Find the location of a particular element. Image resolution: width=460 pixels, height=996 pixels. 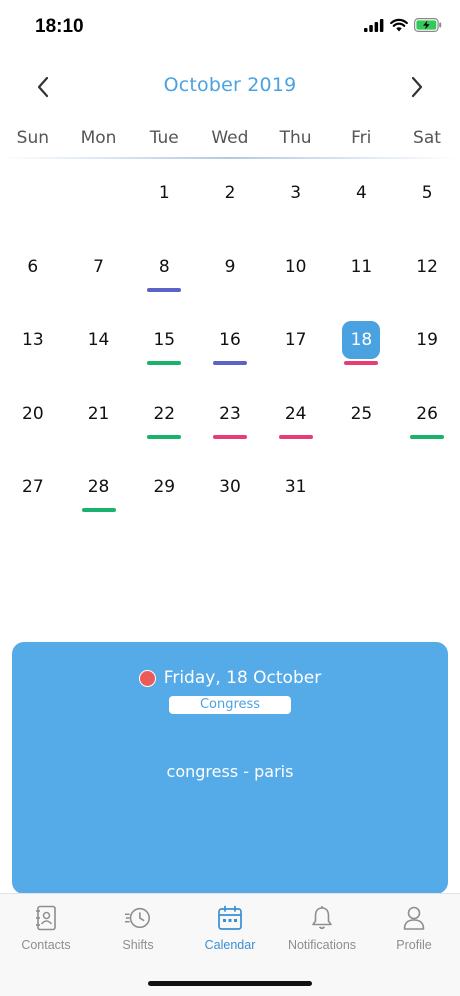

calendar-day-18: 18 is located at coordinates (362, 346).